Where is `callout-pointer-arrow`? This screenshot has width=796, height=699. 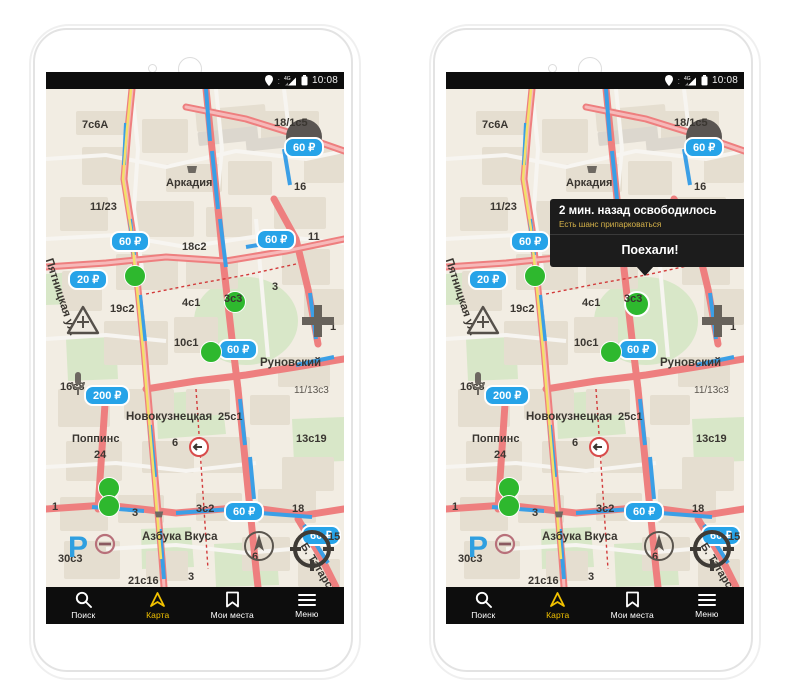 callout-pointer-arrow is located at coordinates (645, 271).